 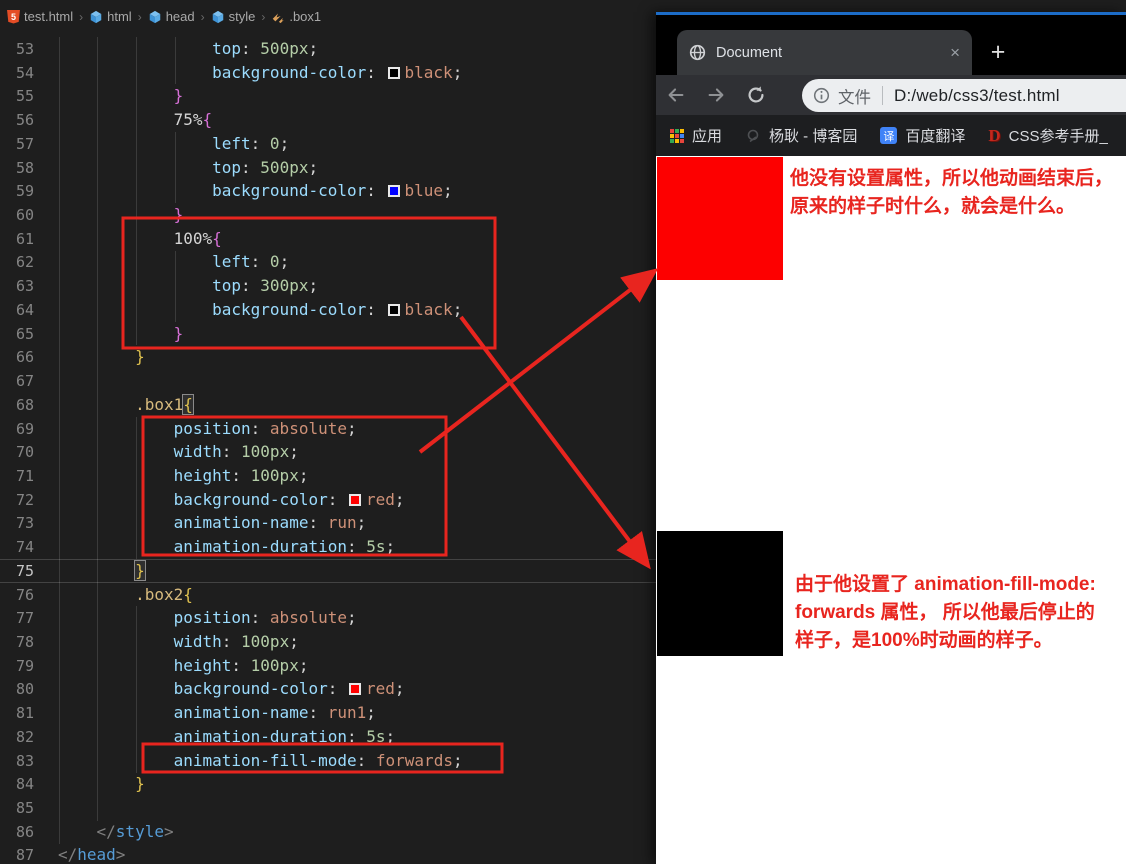 I want to click on code-line-66: 66 }, so click(x=329, y=357).